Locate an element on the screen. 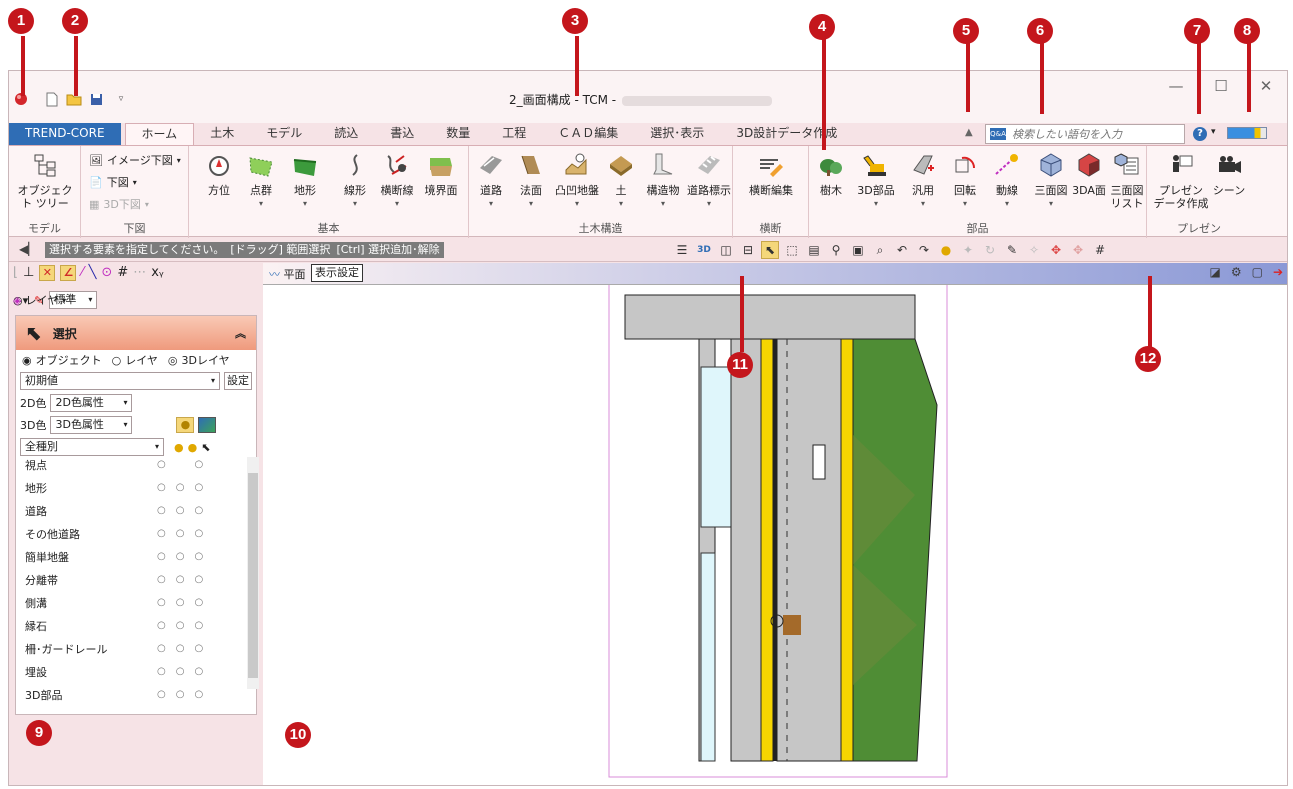 This screenshot has width=1293, height=789. grid-icon: # is located at coordinates (1100, 250).